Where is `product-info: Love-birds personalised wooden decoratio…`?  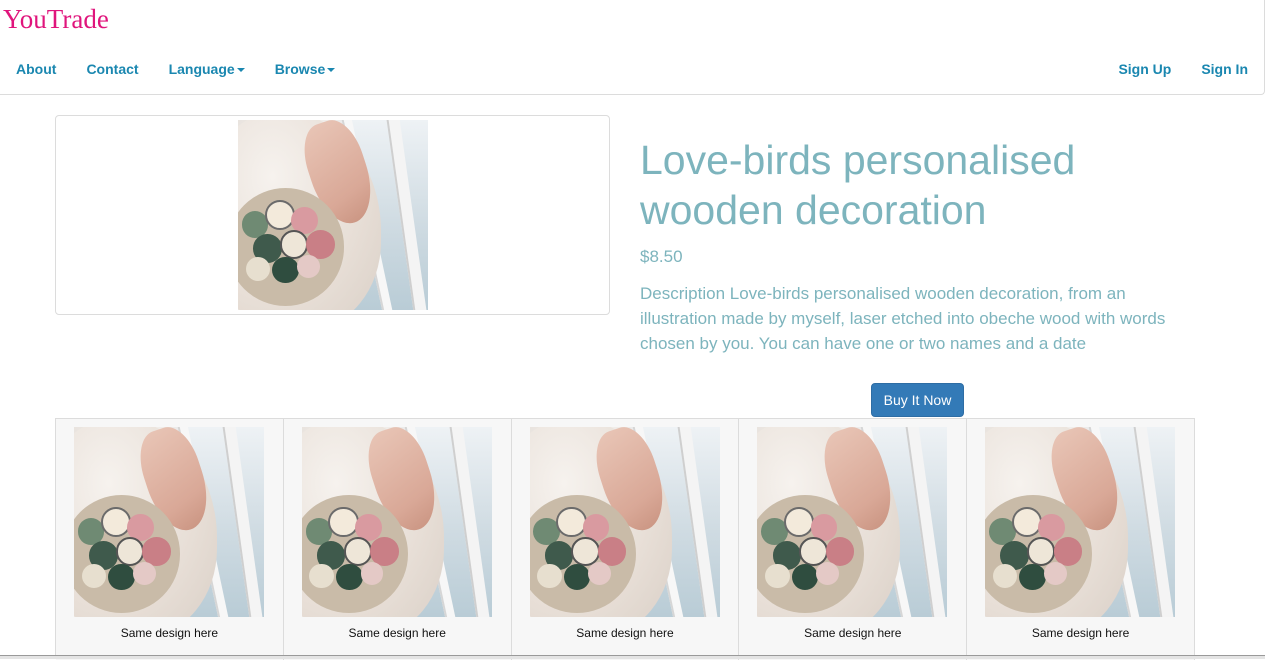
product-info: Love-birds personalised wooden decoratio… is located at coordinates (920, 245).